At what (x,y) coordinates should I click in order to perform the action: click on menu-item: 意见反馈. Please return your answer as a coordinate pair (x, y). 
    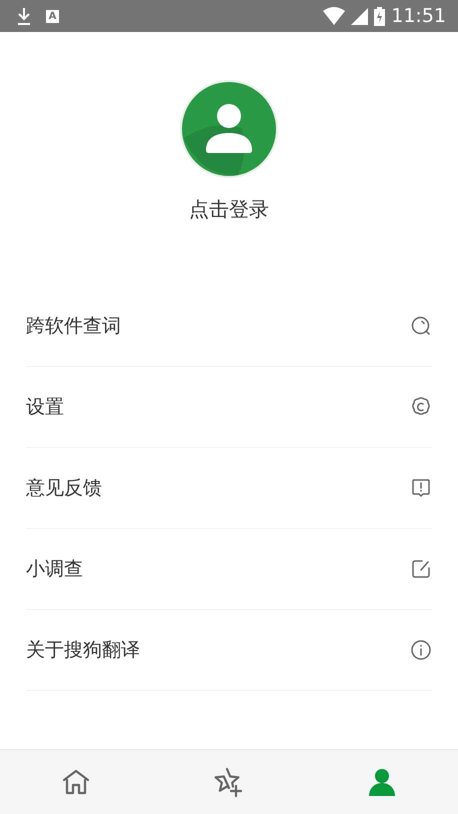
    Looking at the image, I should click on (64, 488).